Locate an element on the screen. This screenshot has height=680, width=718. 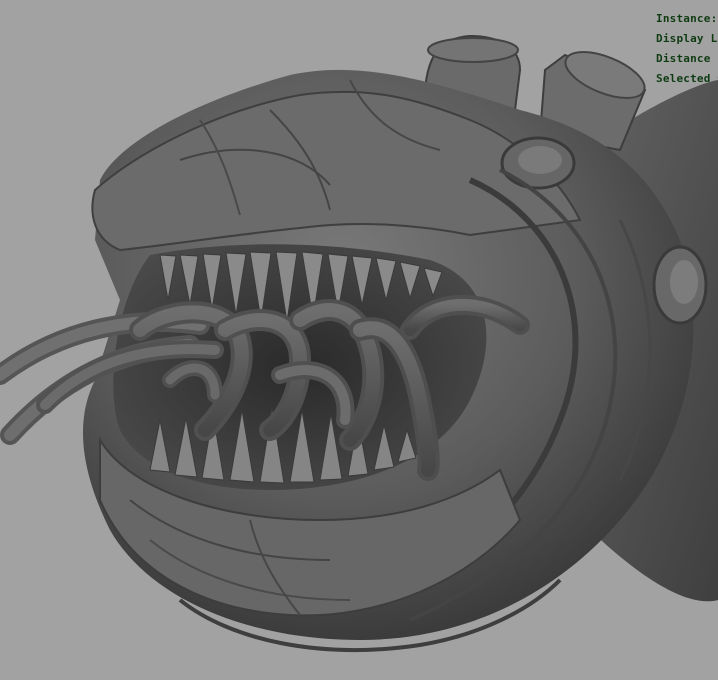
hud-selected-label: Selected O is located at coordinates (687, 78).